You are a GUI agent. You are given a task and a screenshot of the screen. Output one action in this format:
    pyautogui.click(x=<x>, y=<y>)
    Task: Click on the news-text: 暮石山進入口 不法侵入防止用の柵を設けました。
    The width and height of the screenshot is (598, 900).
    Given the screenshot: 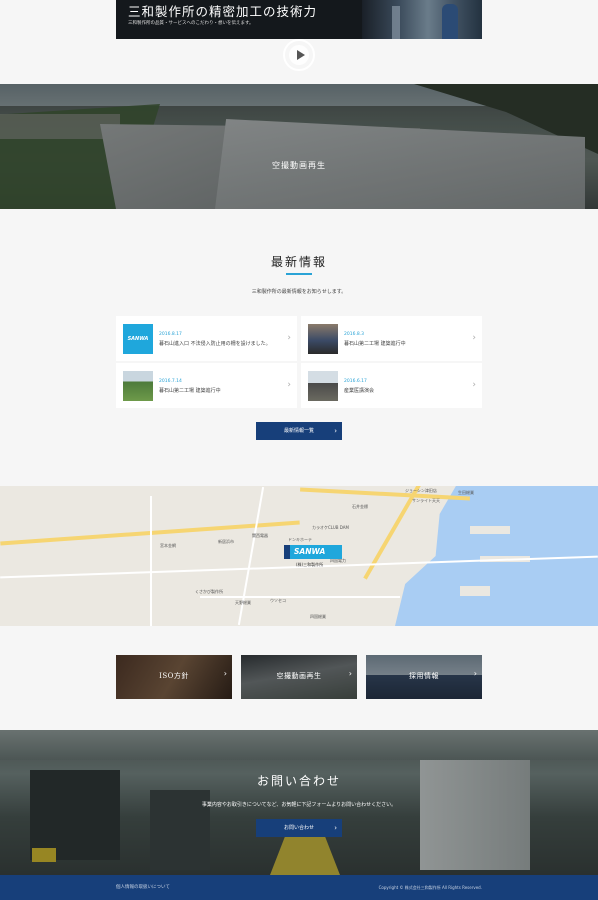 What is the action you would take?
    pyautogui.click(x=215, y=344)
    